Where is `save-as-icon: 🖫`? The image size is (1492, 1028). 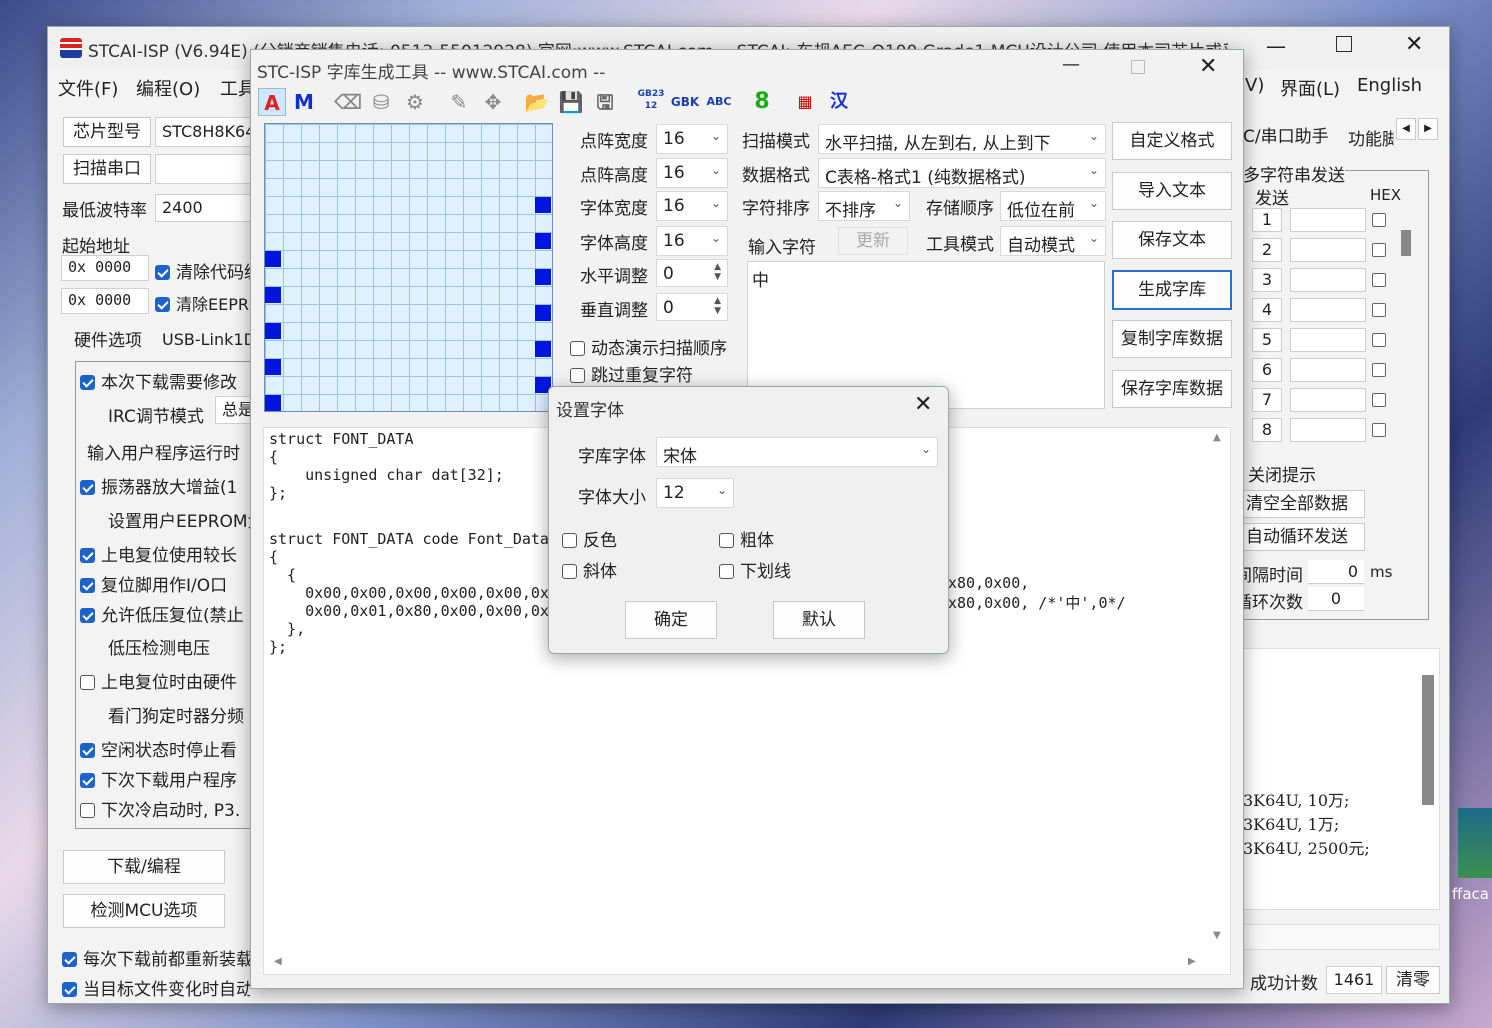
save-as-icon: 🖫 is located at coordinates (605, 102).